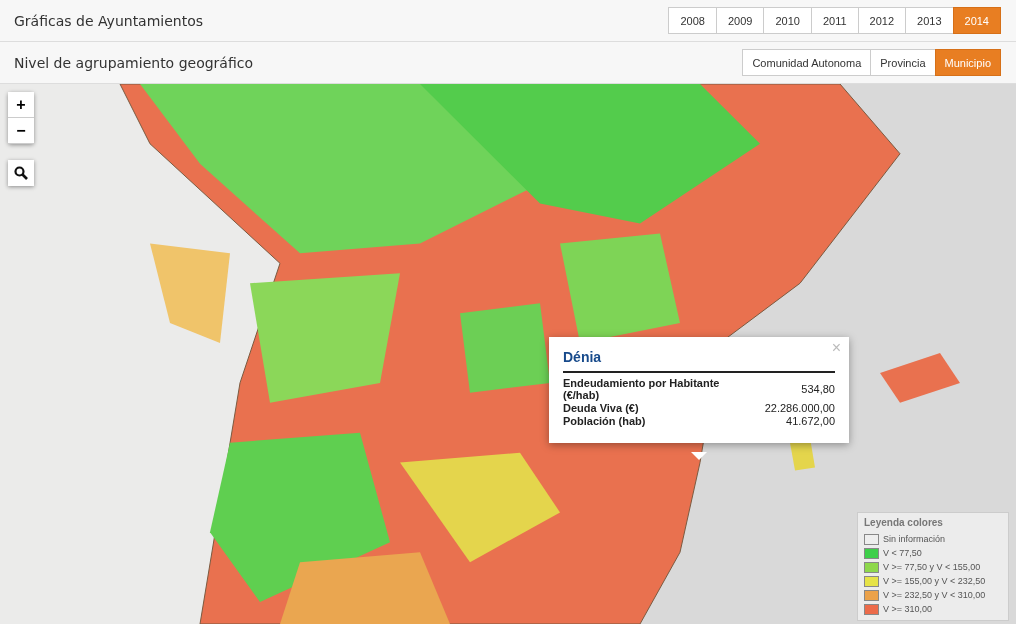 This screenshot has width=1016, height=624. I want to click on popup-label: Deuda Viva (€), so click(601, 408).